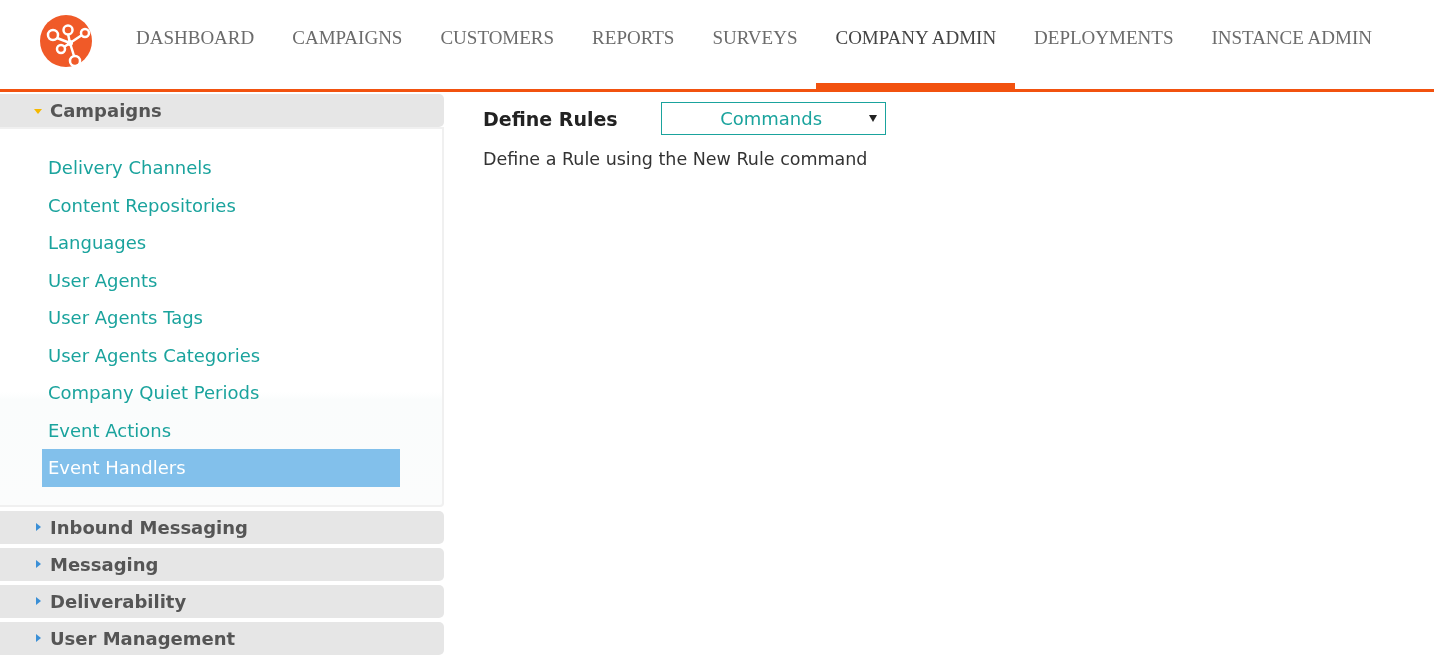  I want to click on sidebar-section-header: Inbound Messaging, so click(222, 527).